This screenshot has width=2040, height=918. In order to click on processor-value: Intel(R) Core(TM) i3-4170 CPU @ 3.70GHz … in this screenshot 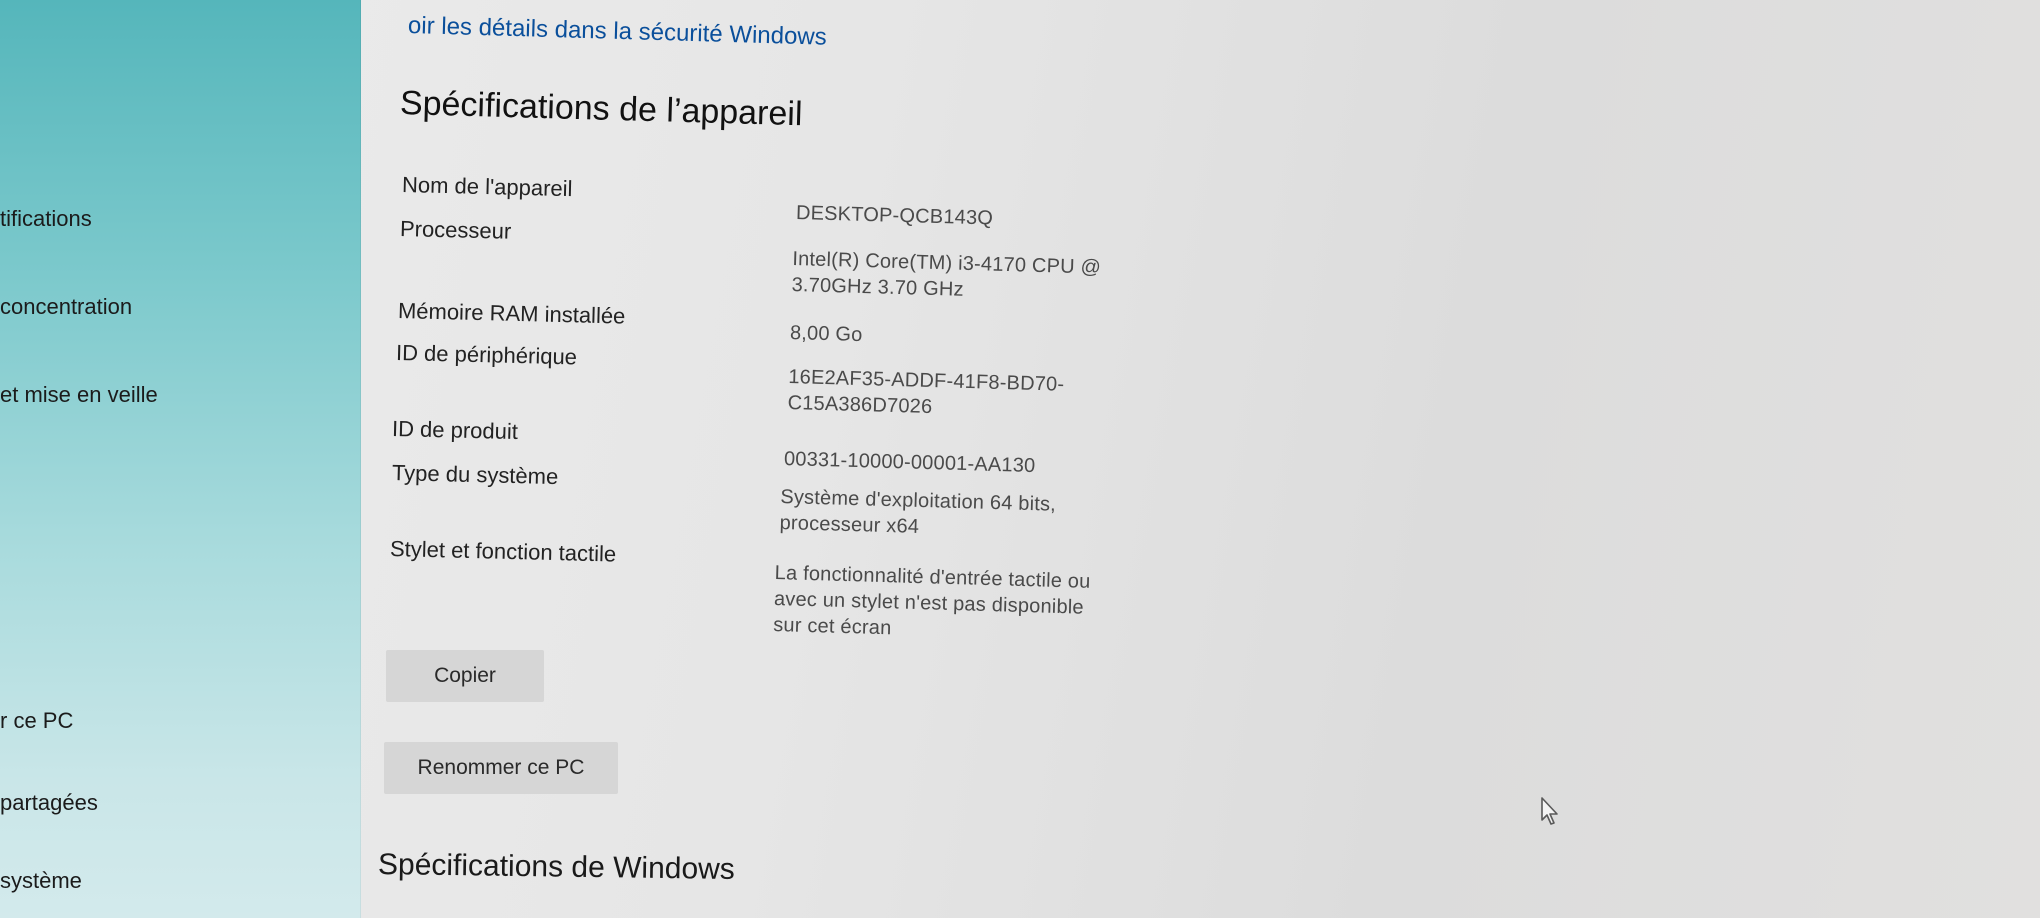, I will do `click(946, 274)`.